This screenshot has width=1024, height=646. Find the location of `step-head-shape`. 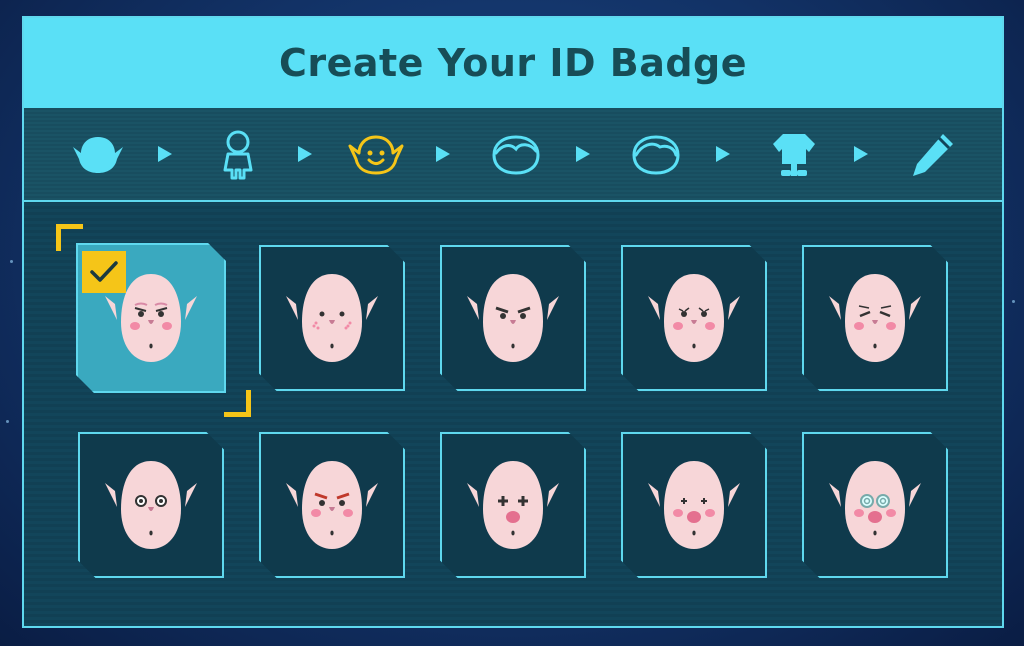

step-head-shape is located at coordinates (98, 155).